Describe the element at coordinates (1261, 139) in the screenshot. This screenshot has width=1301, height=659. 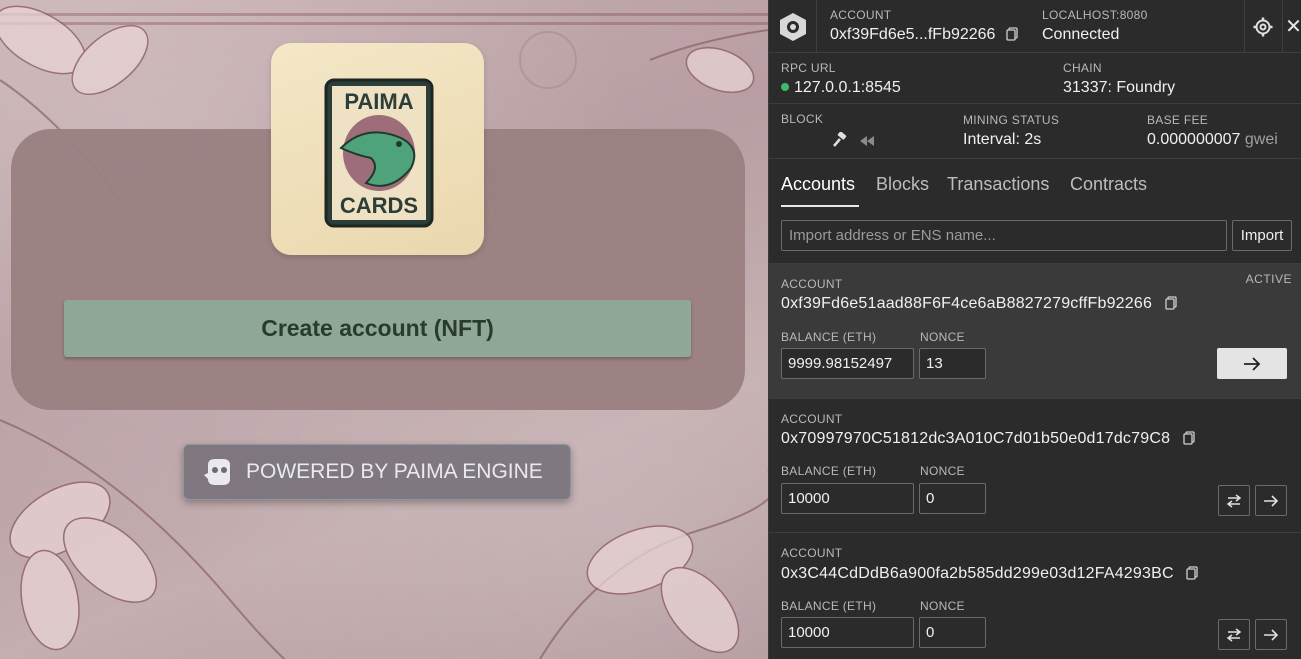
I see `base-fee-unit: gwei` at that location.